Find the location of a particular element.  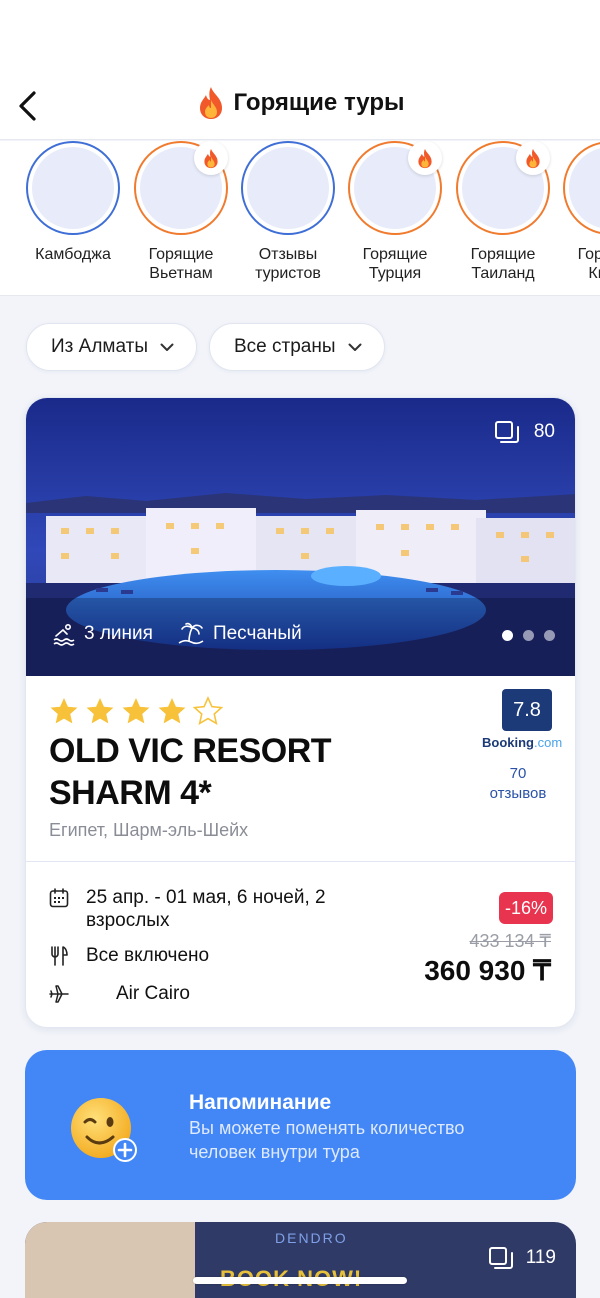

old-price: 433 134 ₸ is located at coordinates (510, 941).